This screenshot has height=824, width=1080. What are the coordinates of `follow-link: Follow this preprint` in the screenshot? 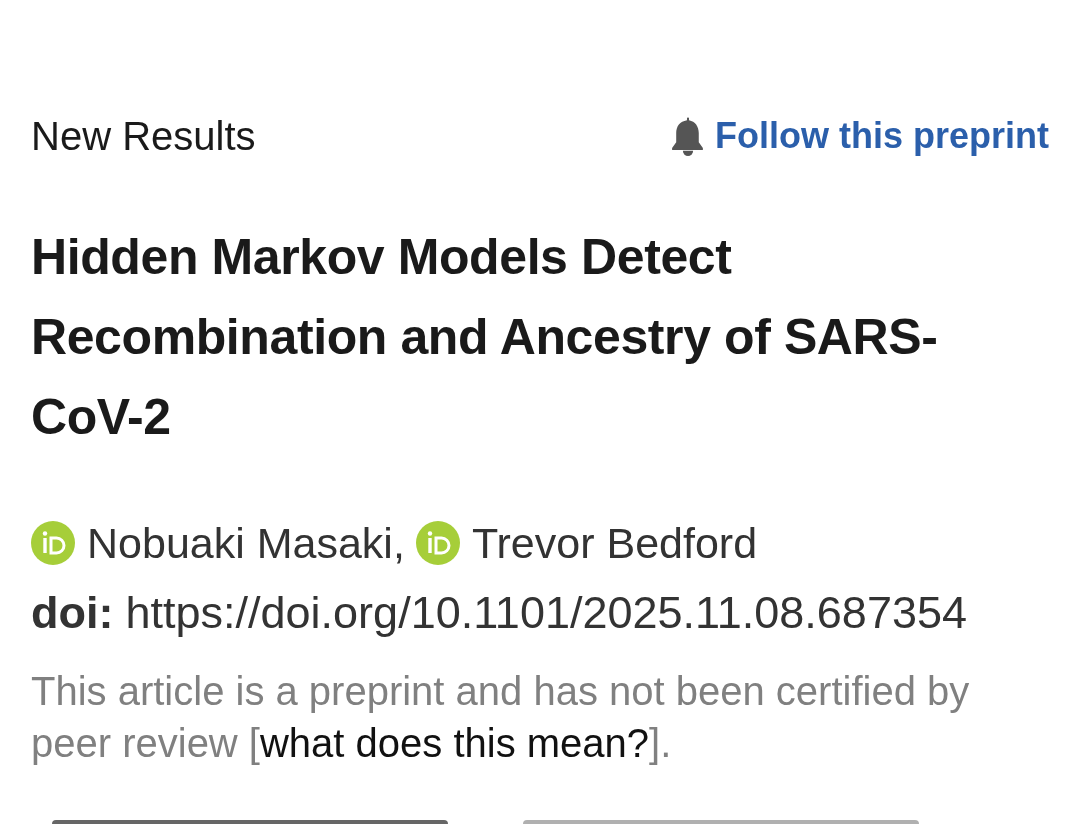 It's located at (882, 136).